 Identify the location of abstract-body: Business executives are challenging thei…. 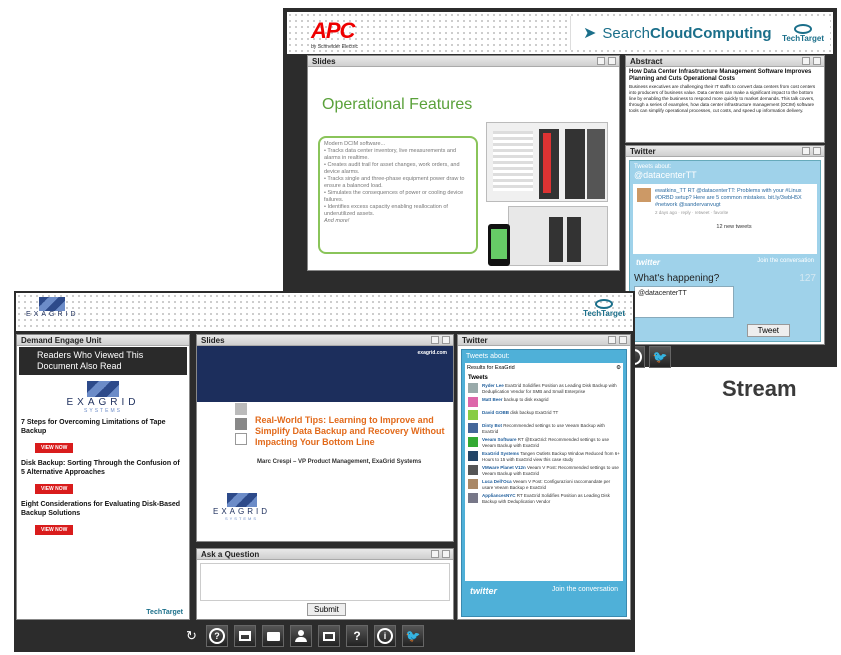
(722, 98).